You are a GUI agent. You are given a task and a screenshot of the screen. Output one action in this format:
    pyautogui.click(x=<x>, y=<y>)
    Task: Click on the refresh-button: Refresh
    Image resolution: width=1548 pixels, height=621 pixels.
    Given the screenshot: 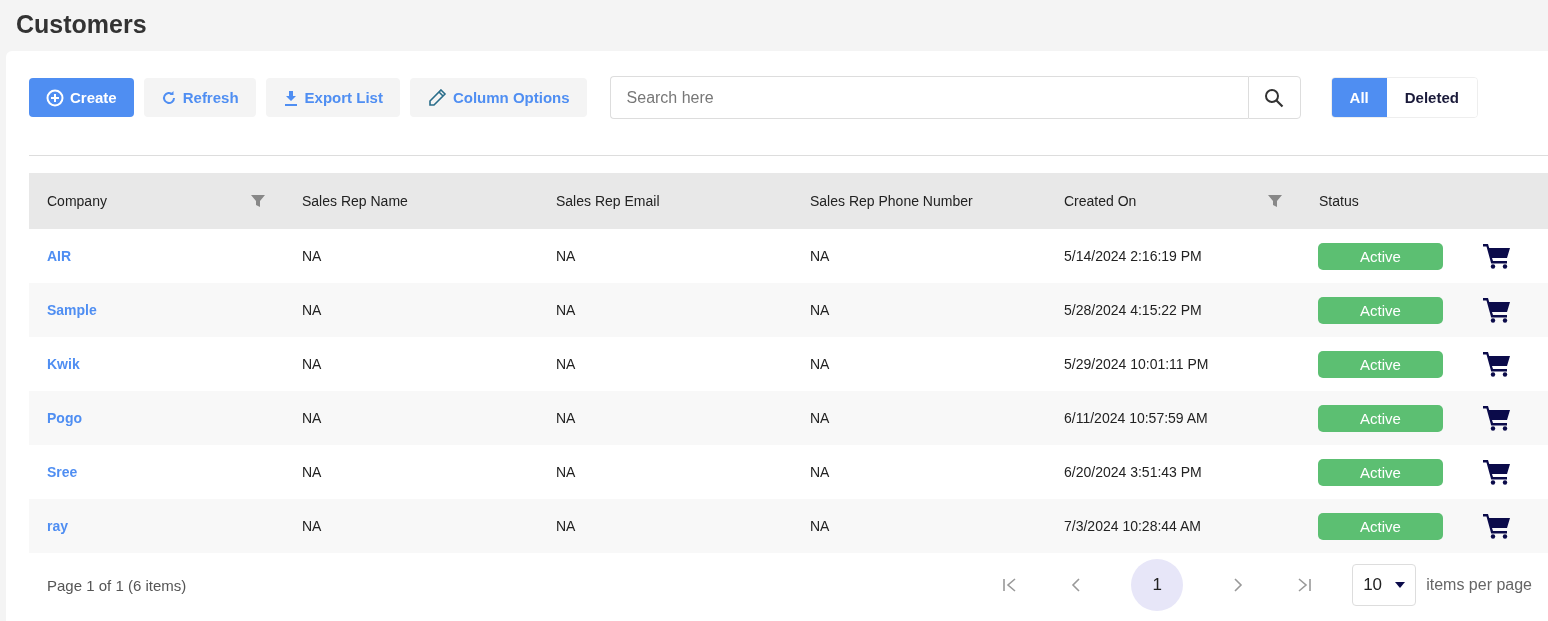 What is the action you would take?
    pyautogui.click(x=199, y=97)
    